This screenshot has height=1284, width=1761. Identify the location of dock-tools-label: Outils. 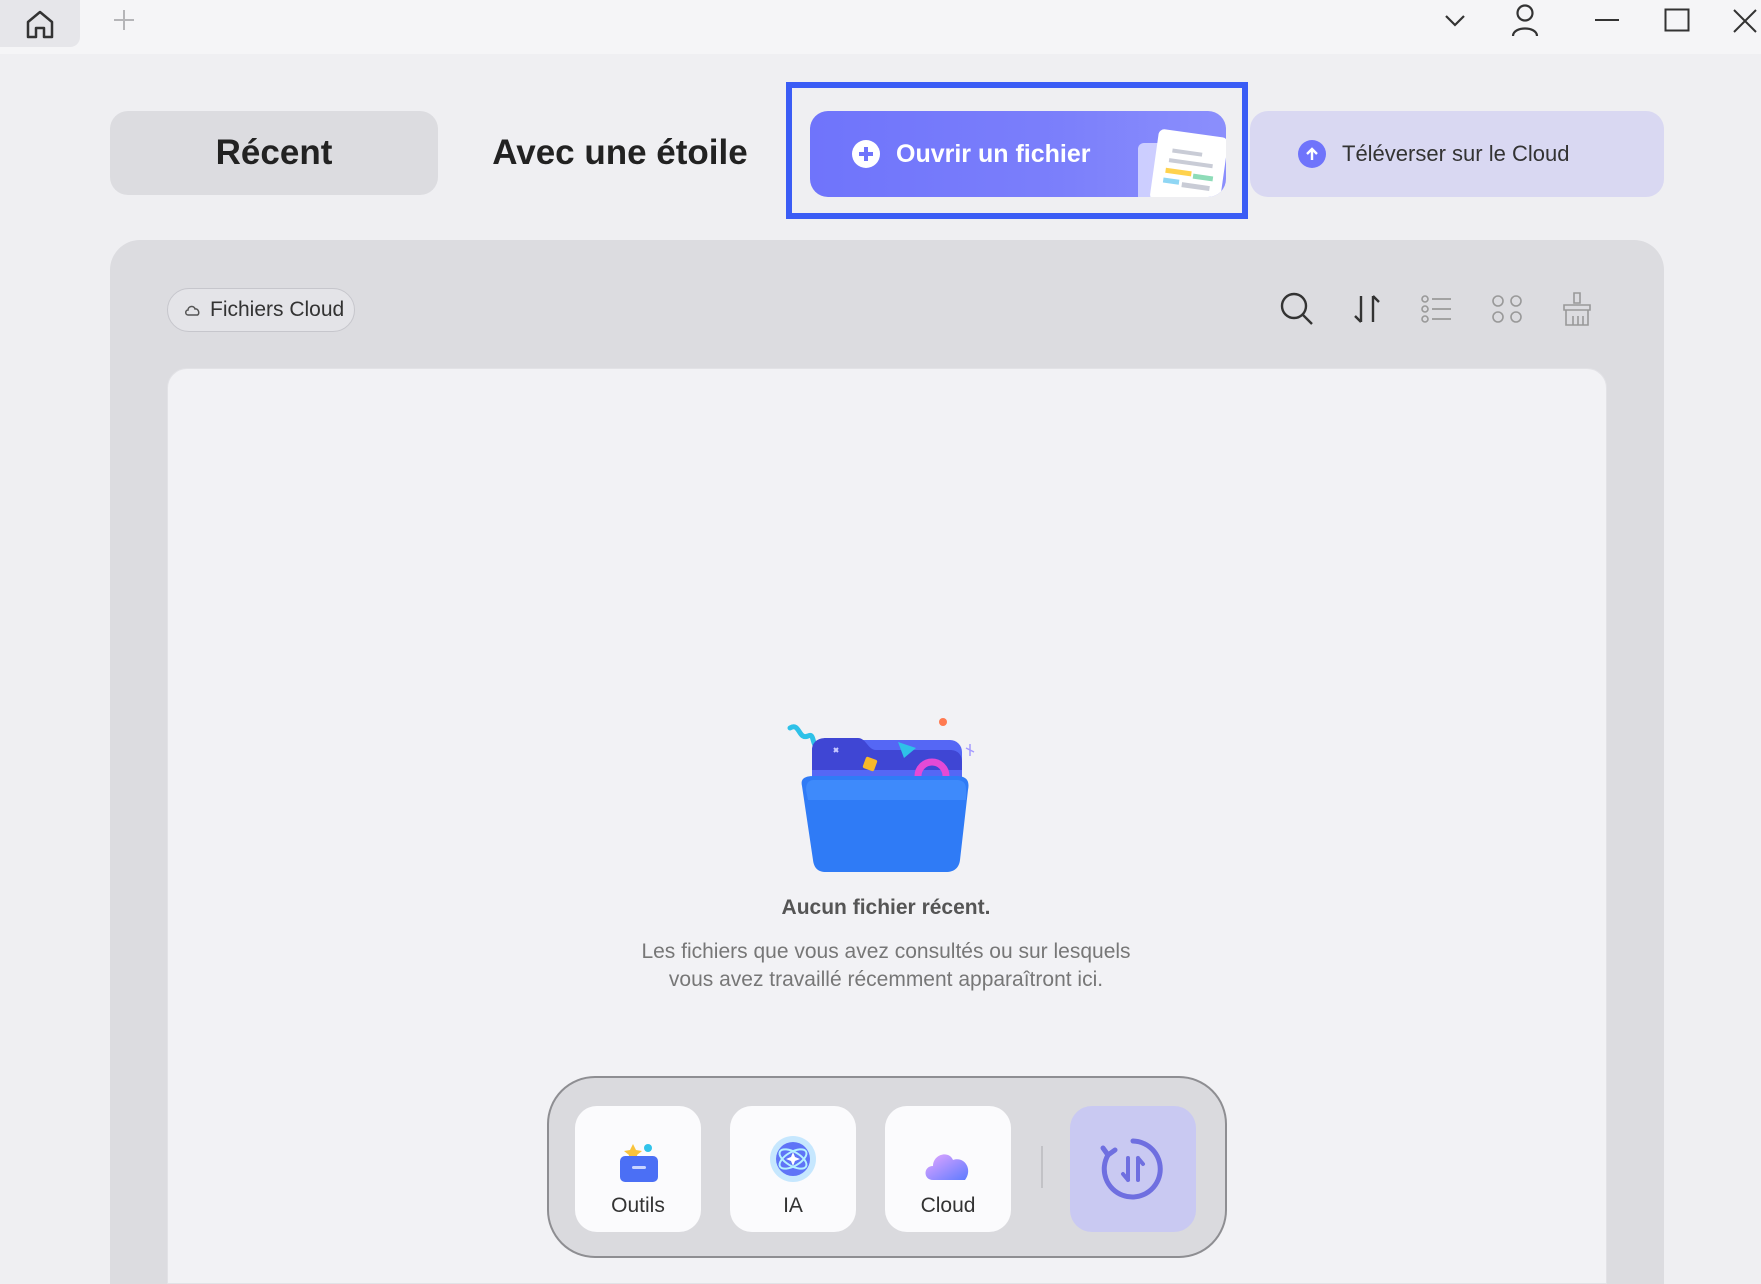
(638, 1205).